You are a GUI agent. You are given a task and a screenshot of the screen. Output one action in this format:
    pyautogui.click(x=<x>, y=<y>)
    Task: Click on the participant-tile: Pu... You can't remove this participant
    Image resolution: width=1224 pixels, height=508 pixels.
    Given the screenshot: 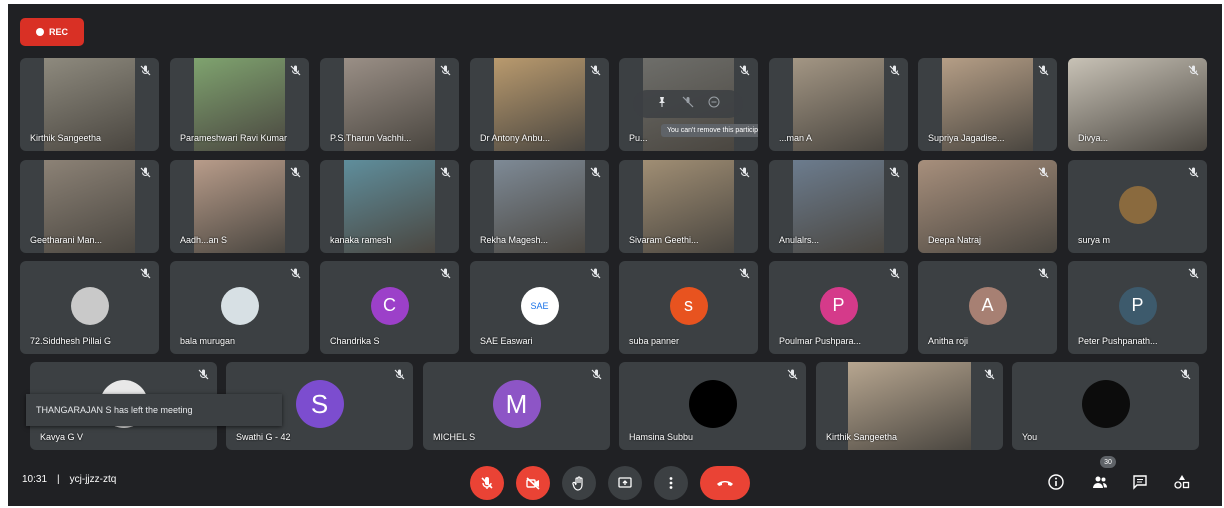 What is the action you would take?
    pyautogui.click(x=688, y=104)
    